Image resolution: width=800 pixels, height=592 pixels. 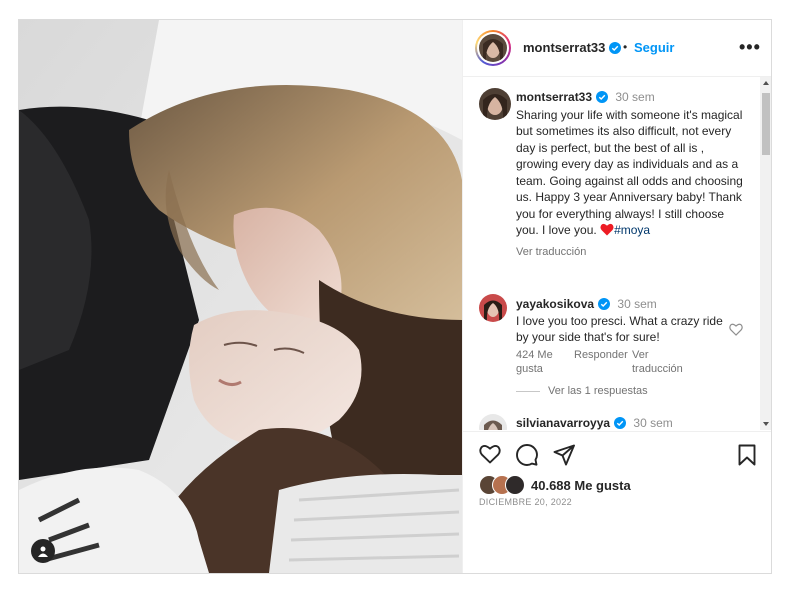 What do you see at coordinates (545, 362) in the screenshot?
I see `comment-like-count: 424 Me gusta` at bounding box center [545, 362].